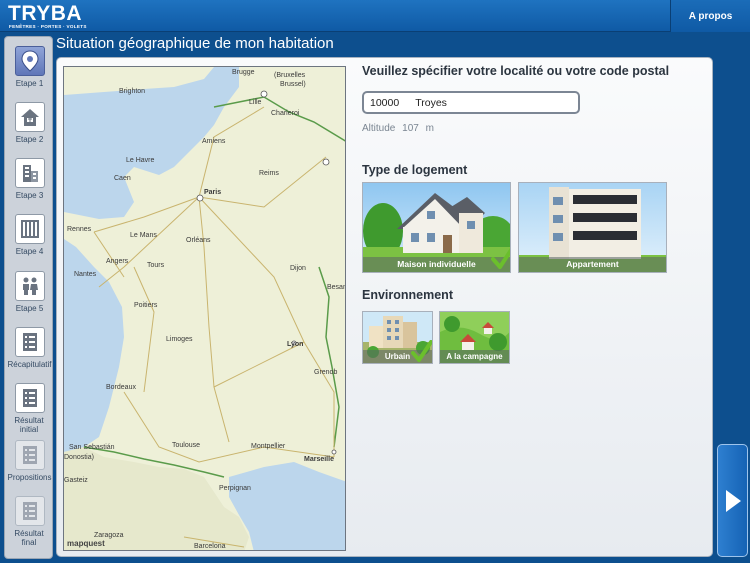 Image resolution: width=750 pixels, height=563 pixels. What do you see at coordinates (92, 447) in the screenshot?
I see `svg-text: San Sebastián` at bounding box center [92, 447].